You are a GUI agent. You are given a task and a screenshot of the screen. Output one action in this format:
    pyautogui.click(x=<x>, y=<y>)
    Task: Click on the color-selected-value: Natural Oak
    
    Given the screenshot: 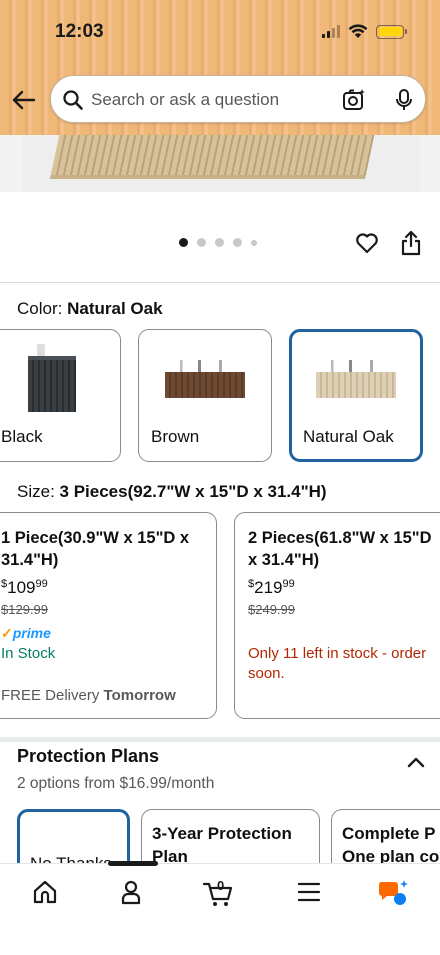 What is the action you would take?
    pyautogui.click(x=115, y=308)
    